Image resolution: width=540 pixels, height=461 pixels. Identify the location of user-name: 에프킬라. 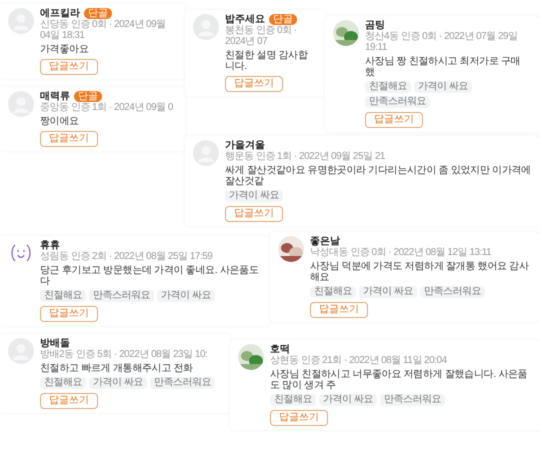
(60, 13).